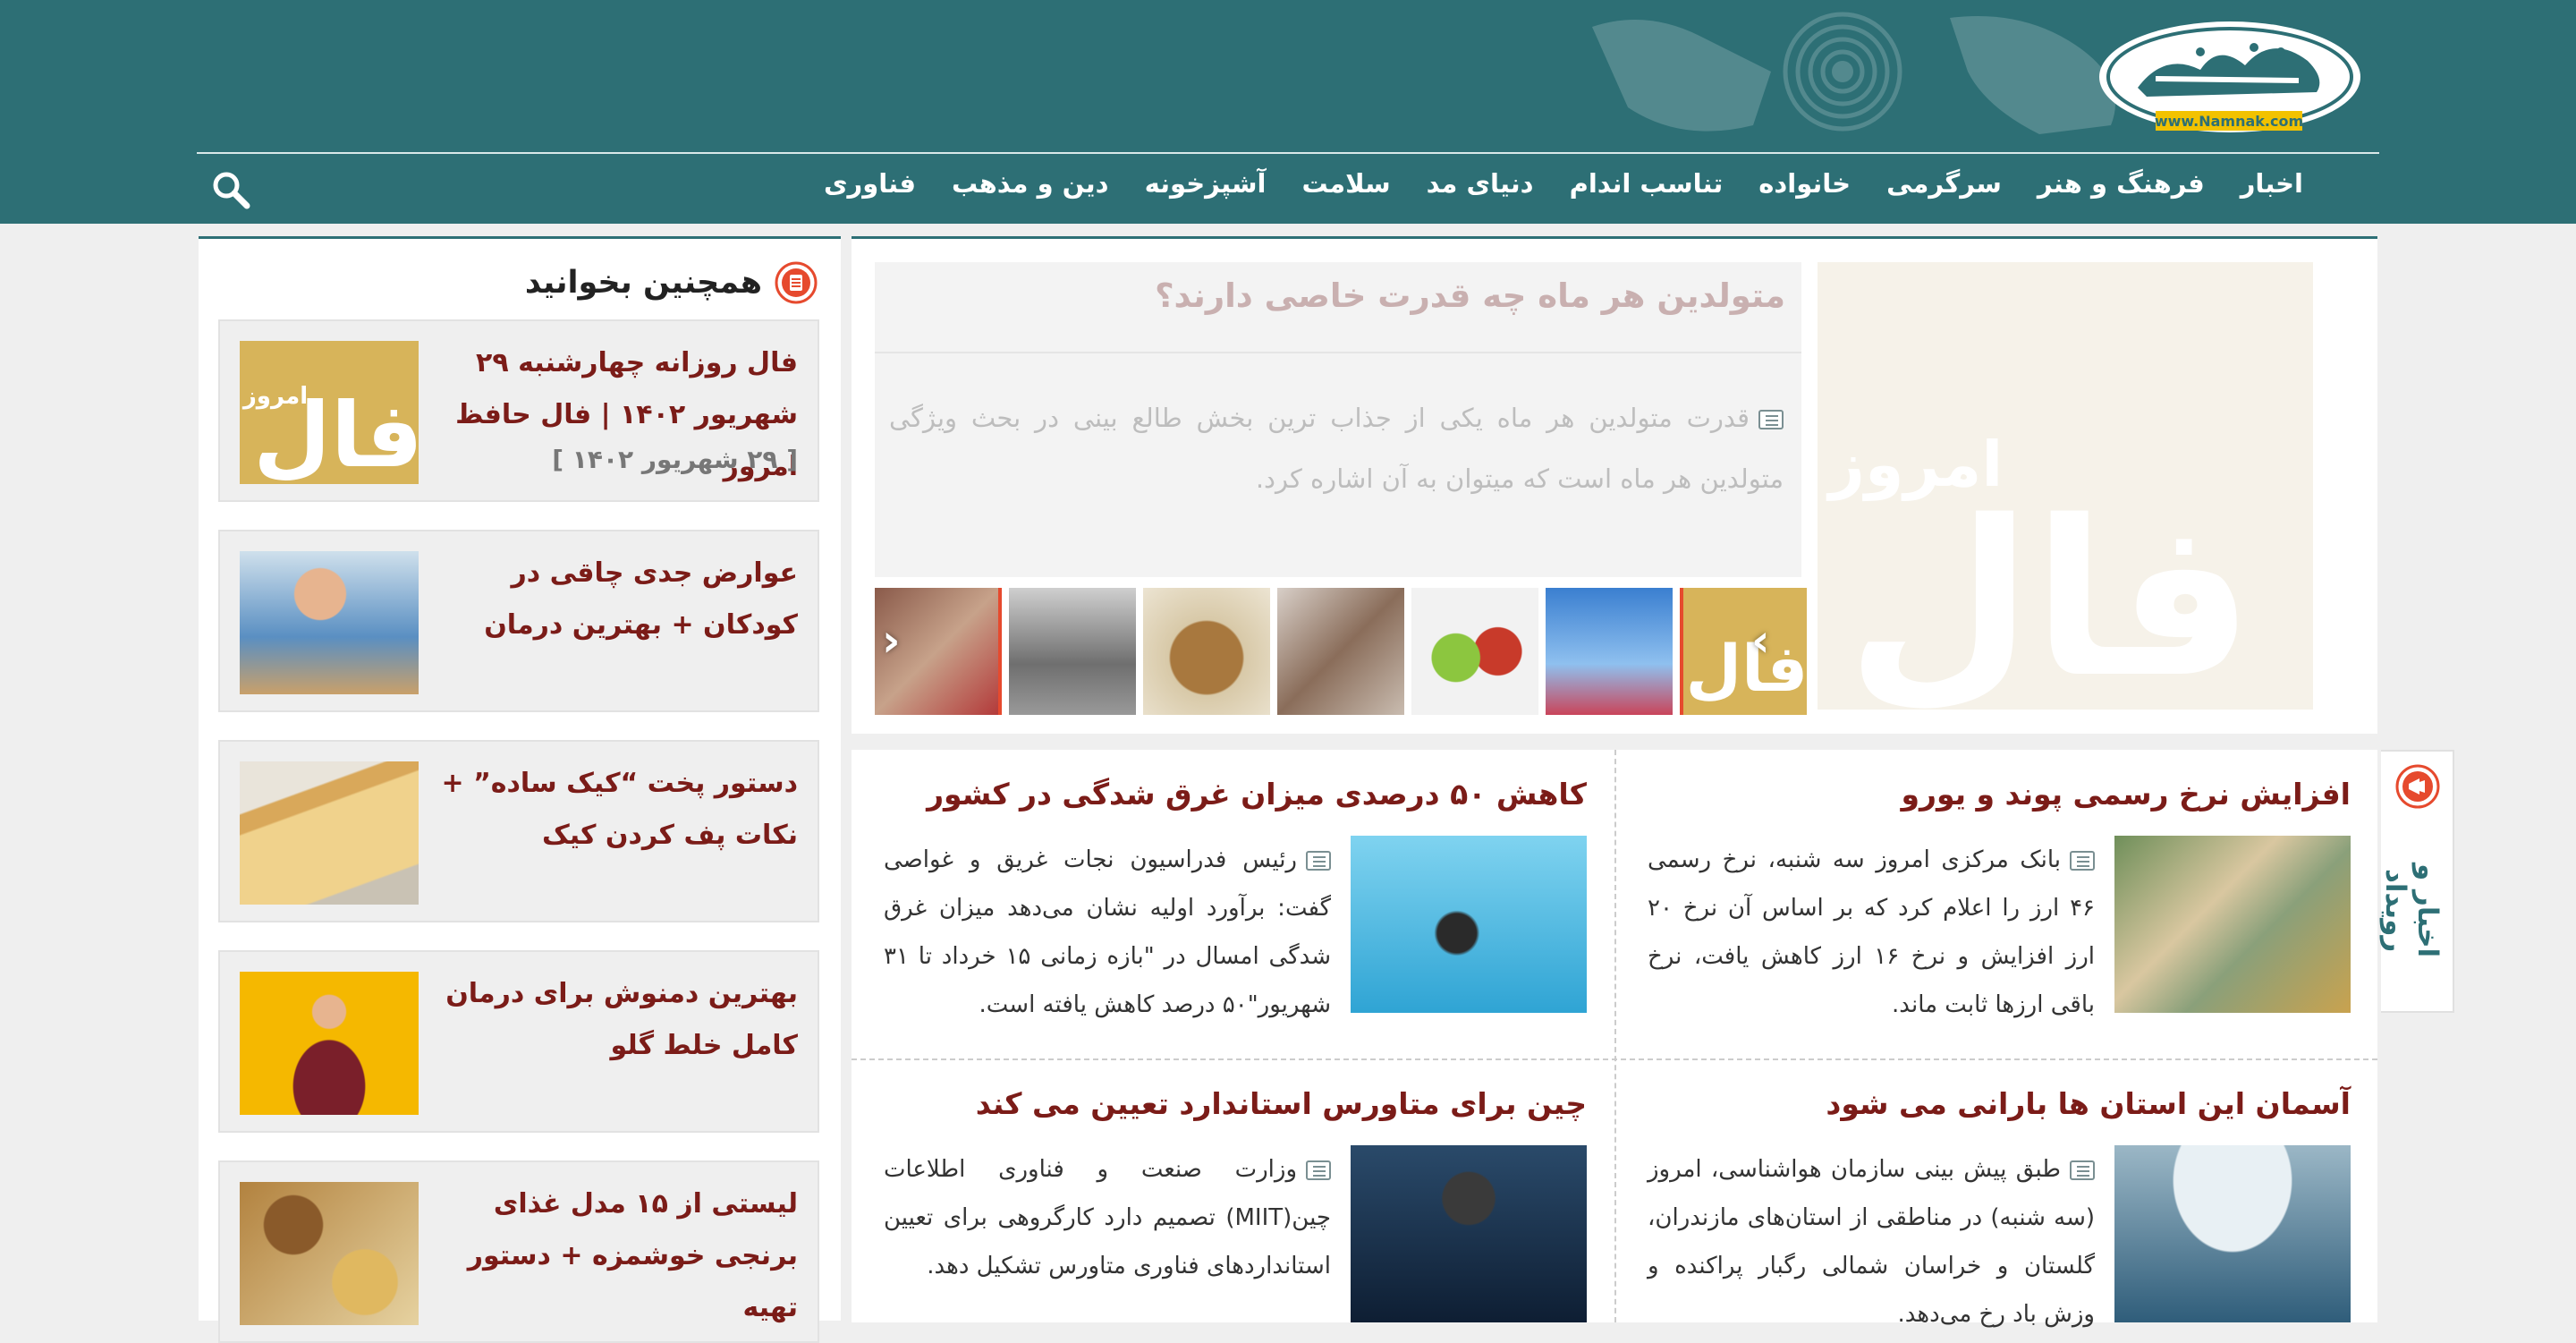  I want to click on news-title: آسمان این استان ها بارانی می شود, so click(1993, 1103).